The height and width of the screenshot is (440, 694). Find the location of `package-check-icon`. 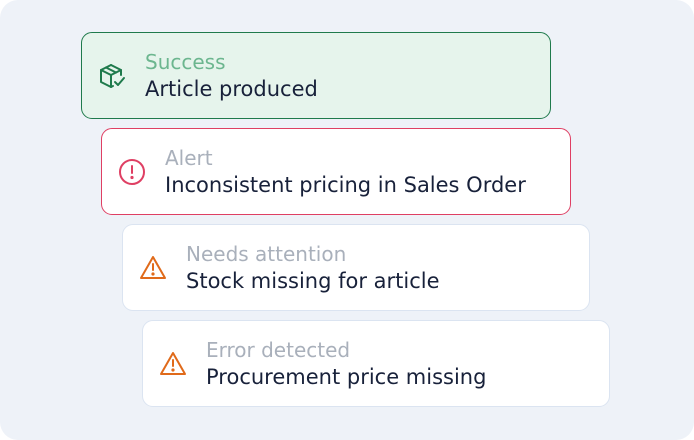

package-check-icon is located at coordinates (112, 76).